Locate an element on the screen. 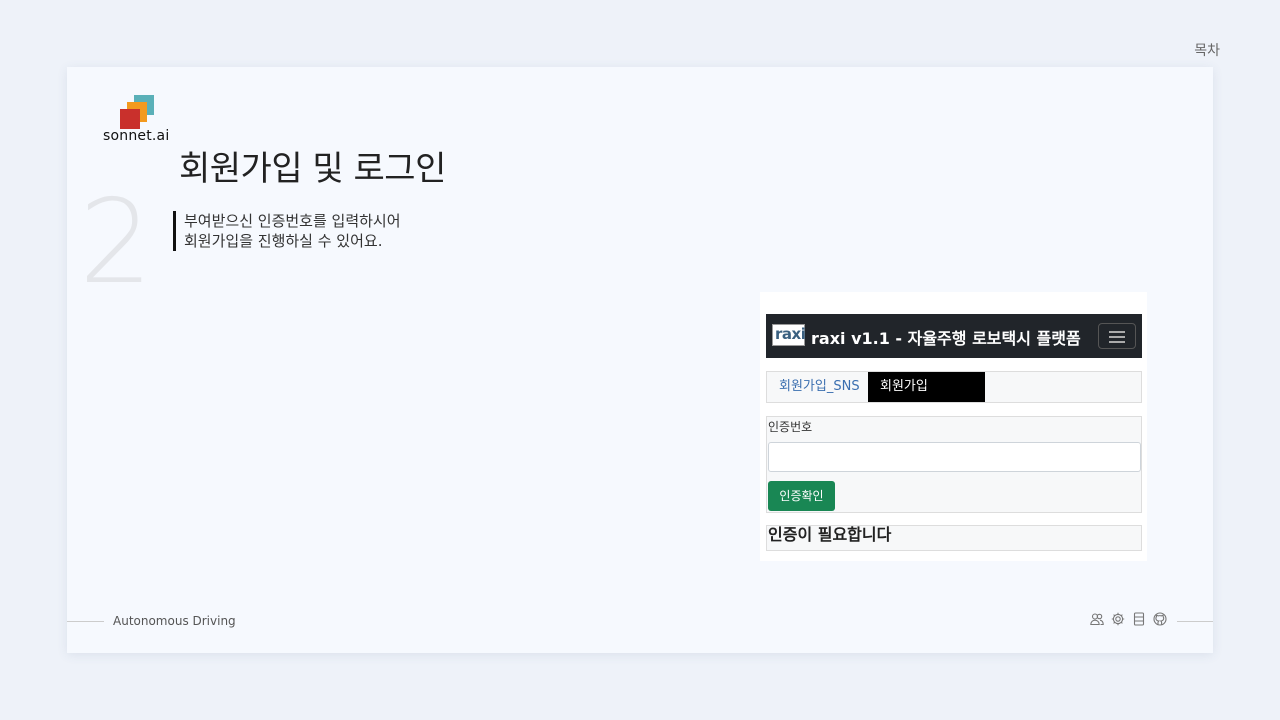 Image resolution: width=1280 pixels, height=720 pixels. page-title: 회원가입 및 로그인 is located at coordinates (312, 169).